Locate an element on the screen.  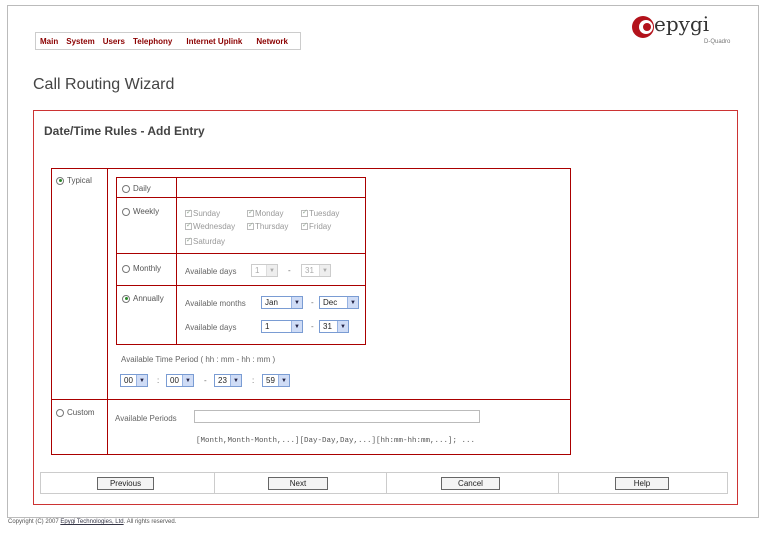
time-hour-from-value: 00 is located at coordinates (128, 380).